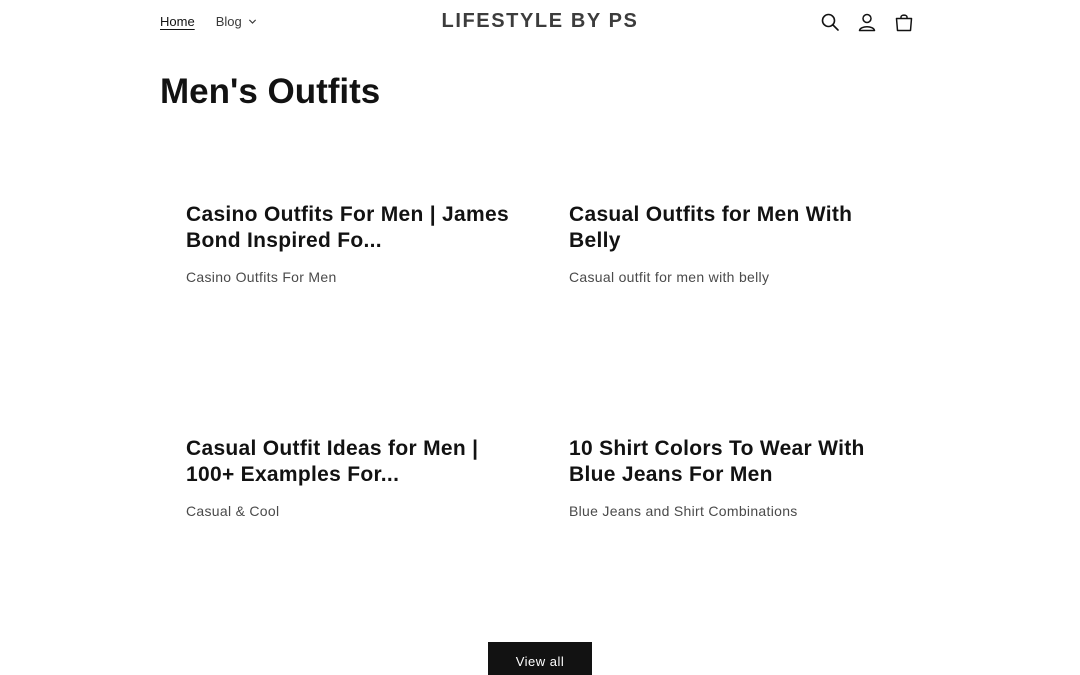  What do you see at coordinates (540, 661) in the screenshot?
I see `view-all-label: View all` at bounding box center [540, 661].